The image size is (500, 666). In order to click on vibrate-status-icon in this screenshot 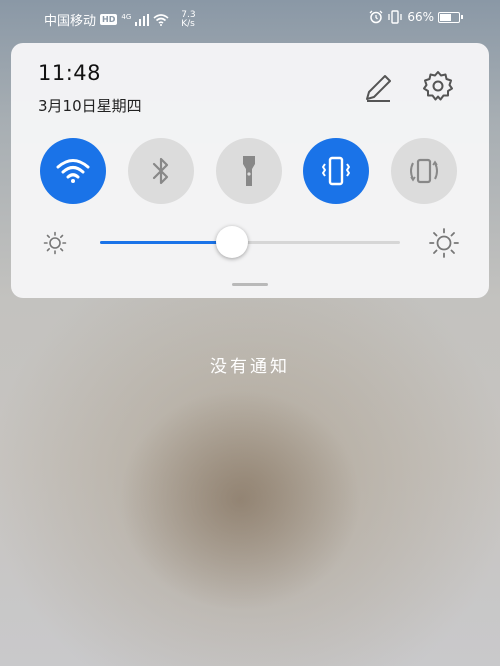, I will do `click(395, 17)`.